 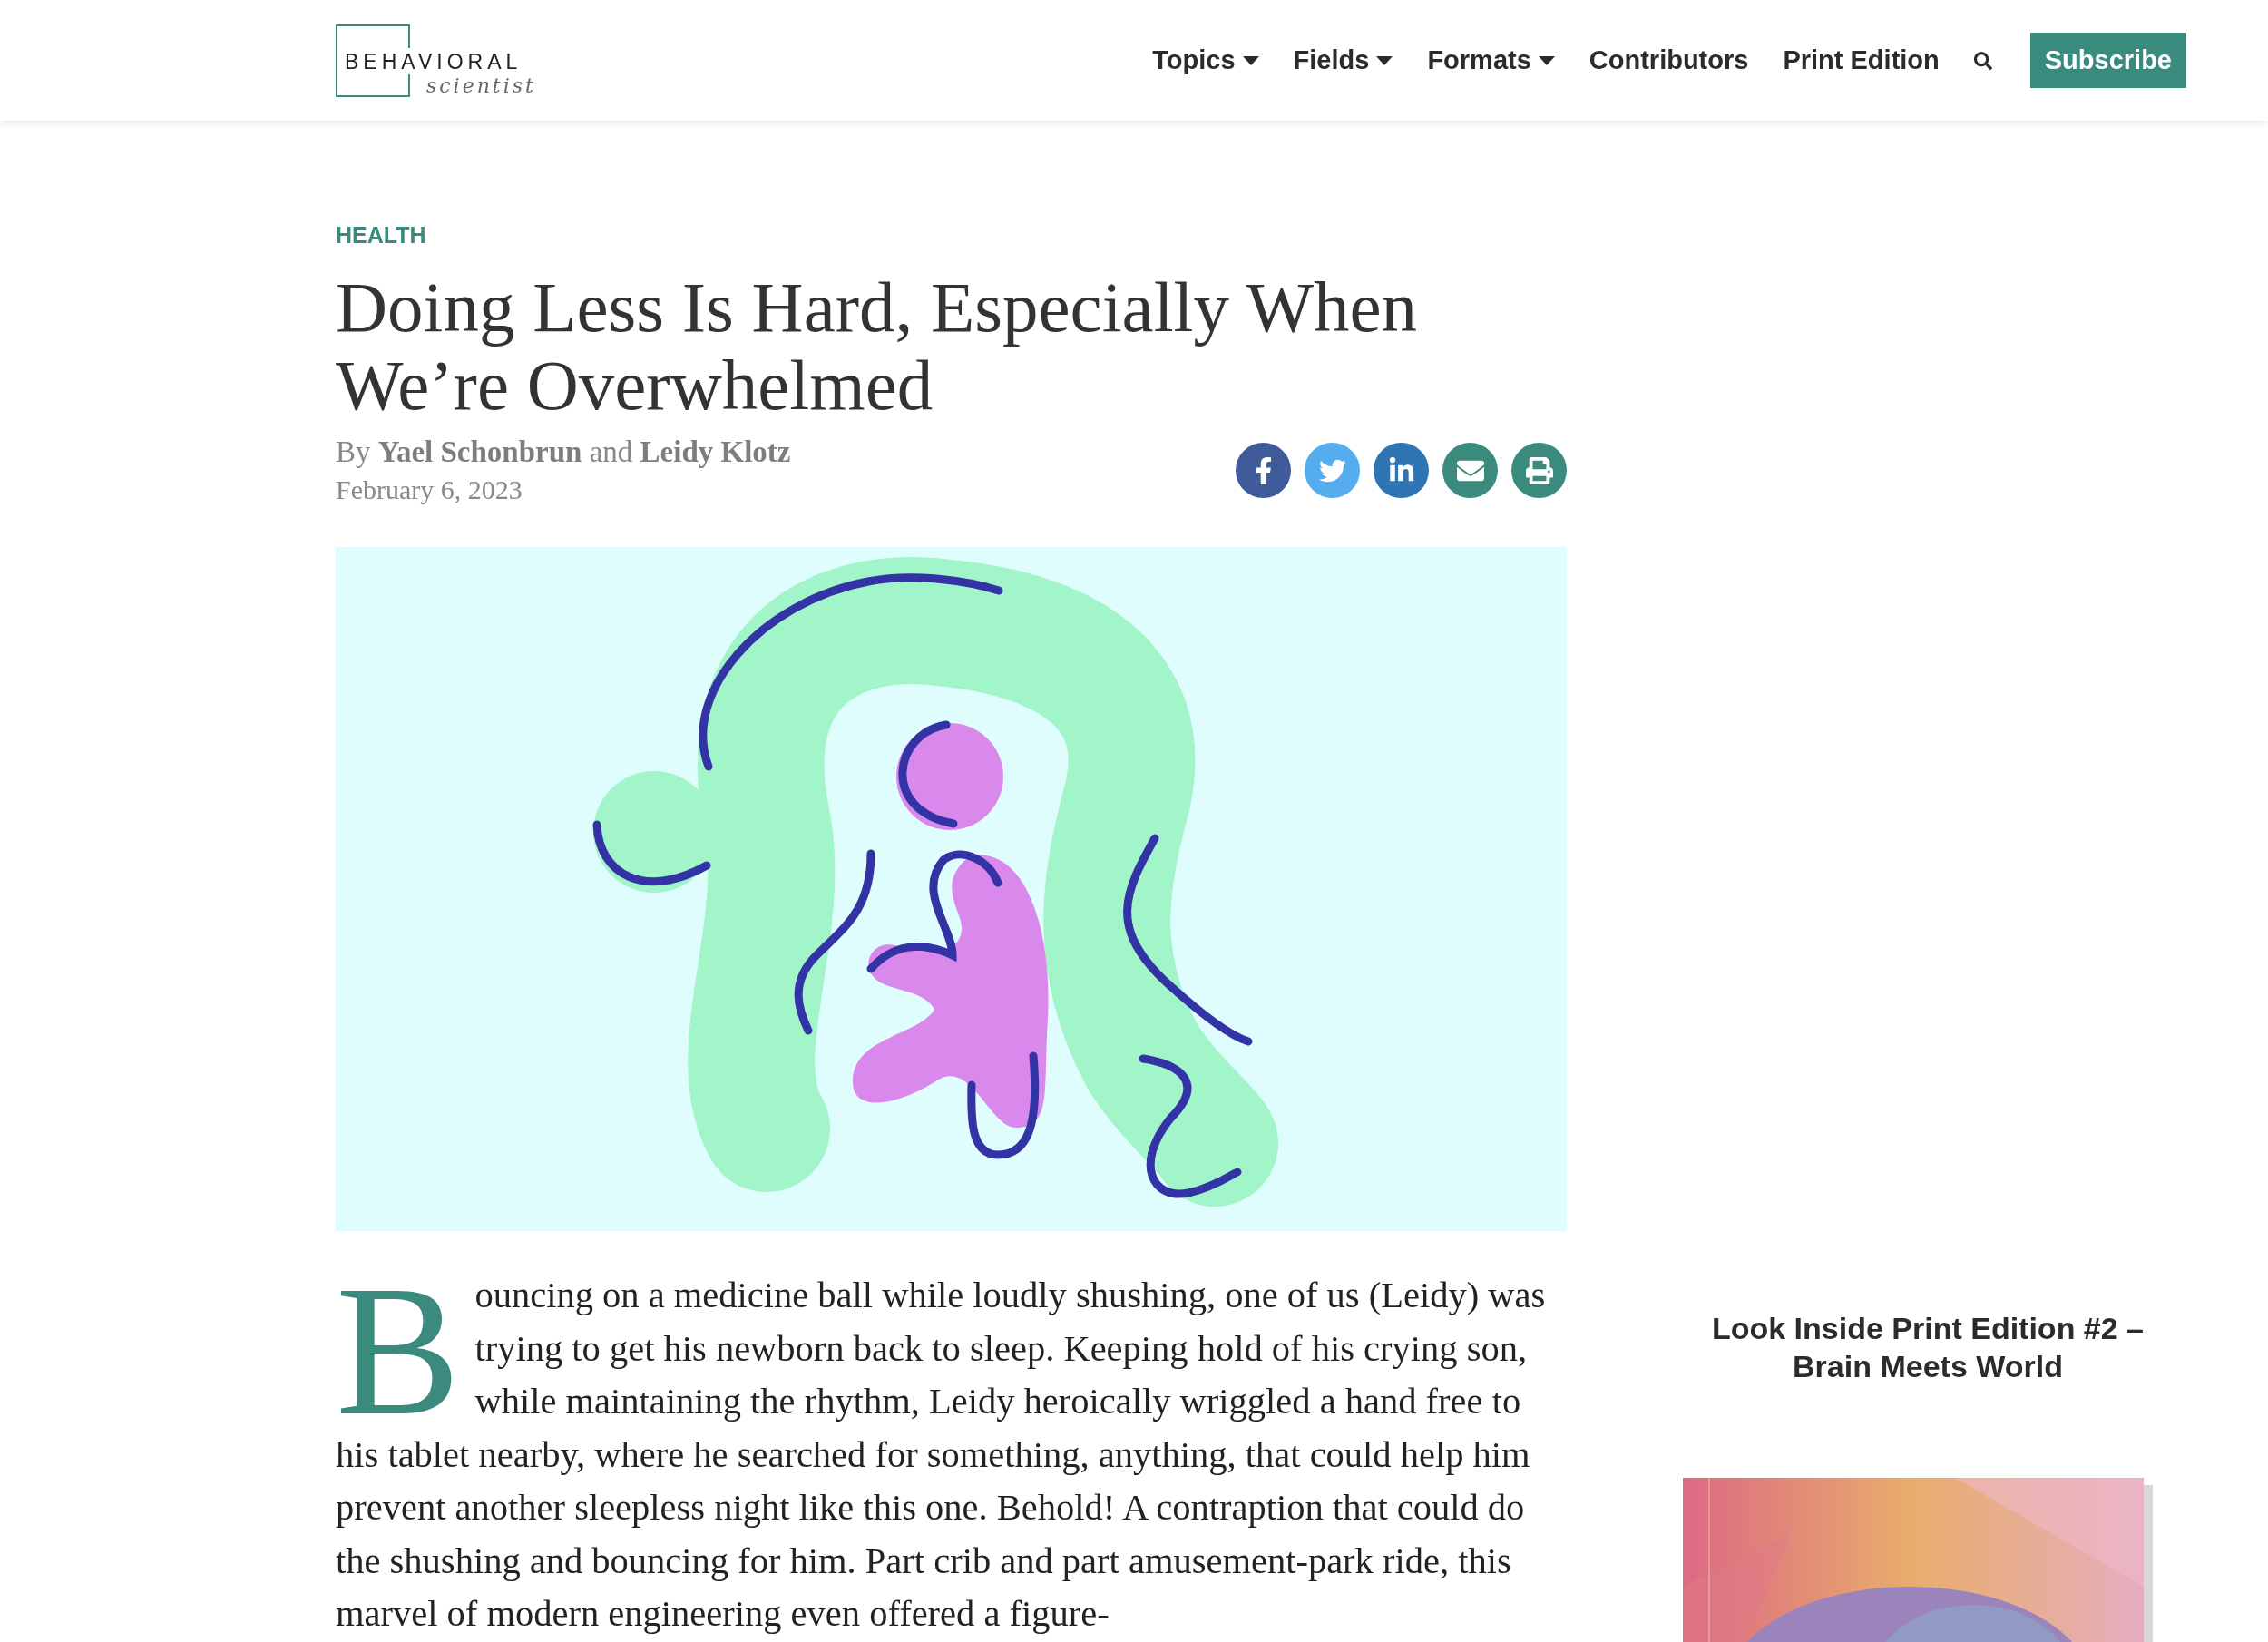 What do you see at coordinates (1205, 60) in the screenshot?
I see `nav-link: Topics` at bounding box center [1205, 60].